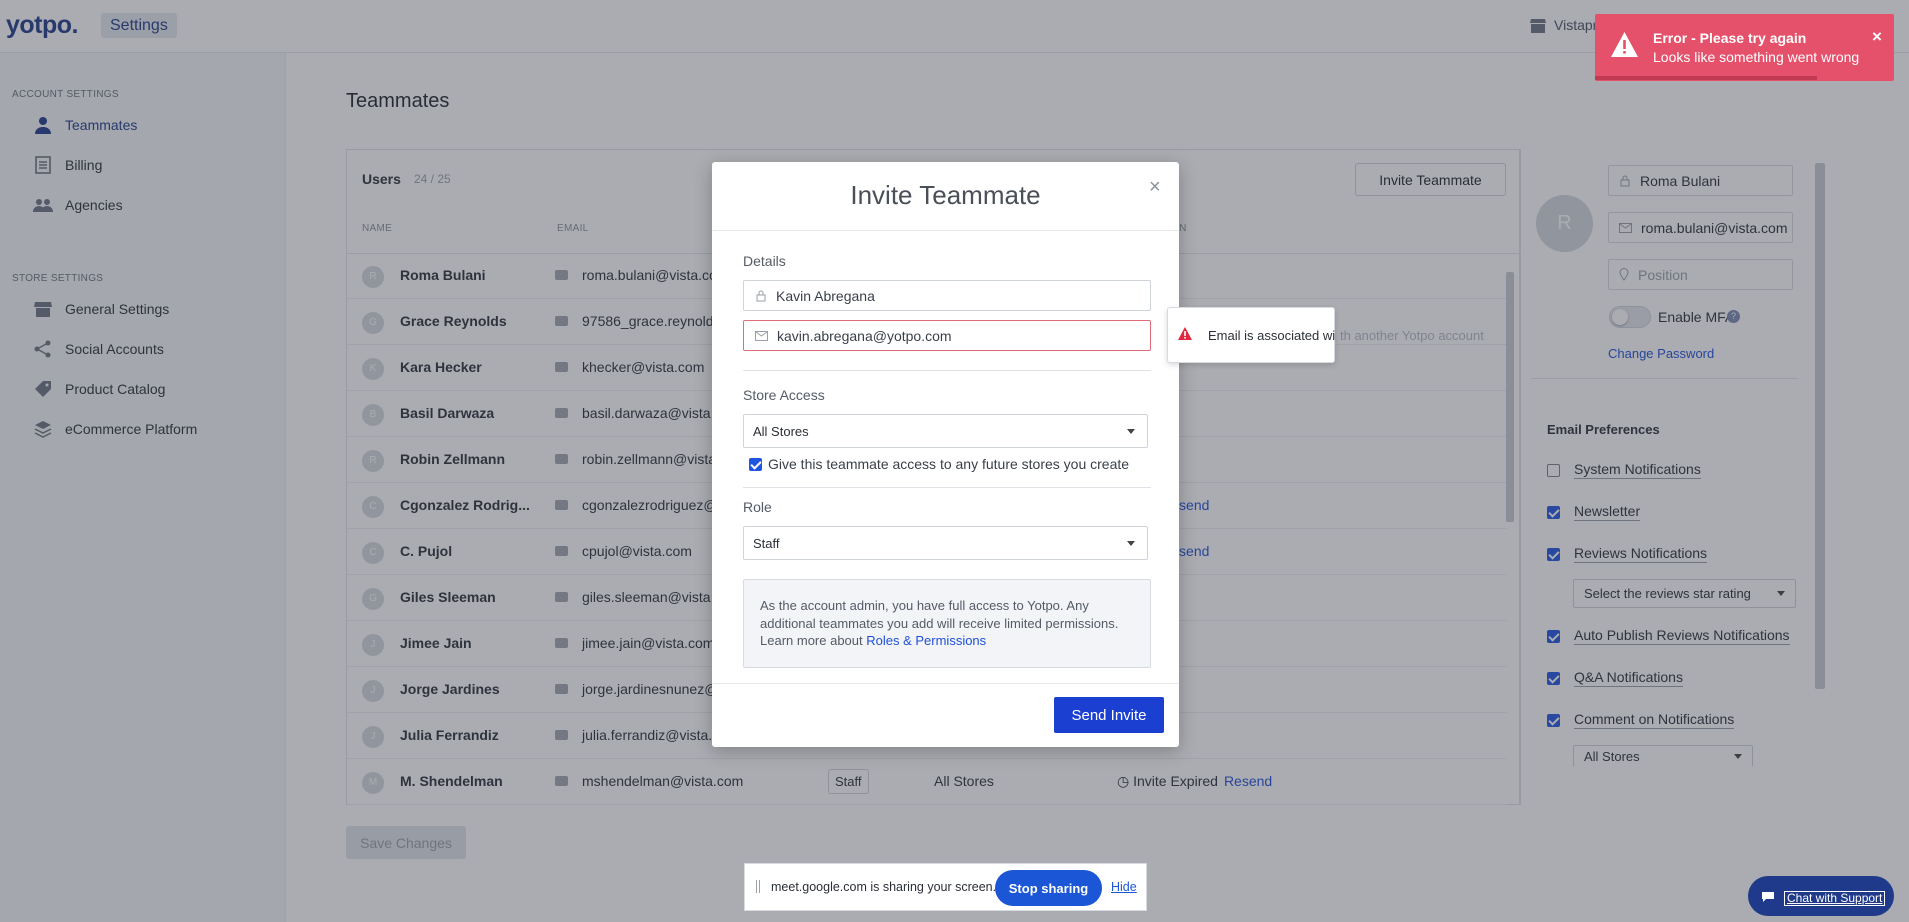  What do you see at coordinates (758, 886) in the screenshot?
I see `drag-handle-icon` at bounding box center [758, 886].